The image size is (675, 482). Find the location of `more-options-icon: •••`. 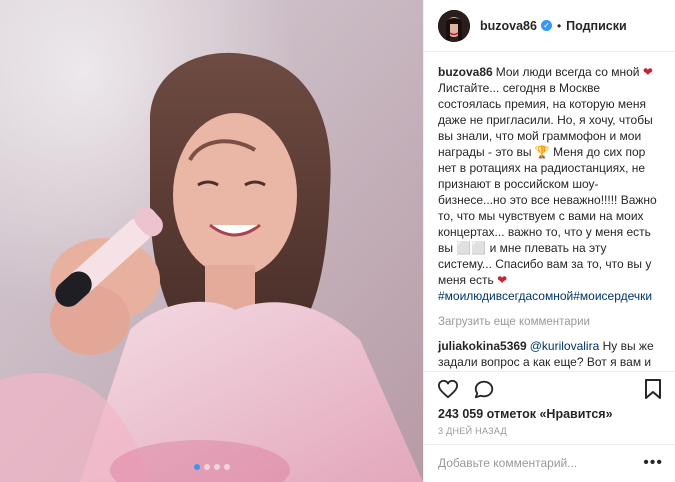

more-options-icon: ••• is located at coordinates (653, 463).